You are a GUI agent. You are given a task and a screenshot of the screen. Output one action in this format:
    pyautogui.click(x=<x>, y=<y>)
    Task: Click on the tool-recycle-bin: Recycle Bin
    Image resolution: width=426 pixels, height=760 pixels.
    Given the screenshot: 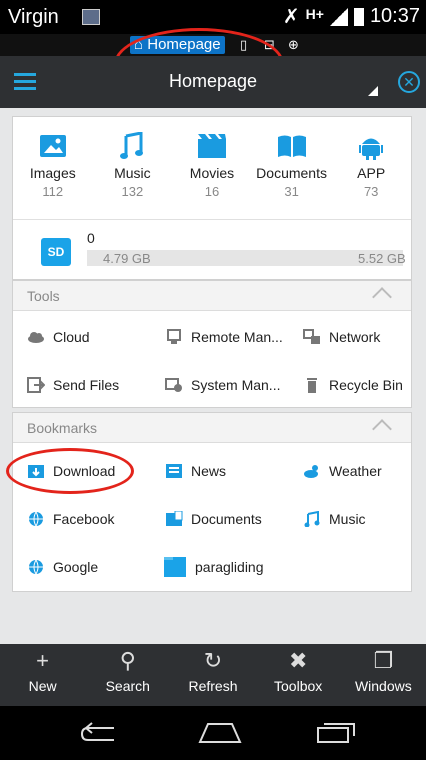 What is the action you would take?
    pyautogui.click(x=353, y=385)
    